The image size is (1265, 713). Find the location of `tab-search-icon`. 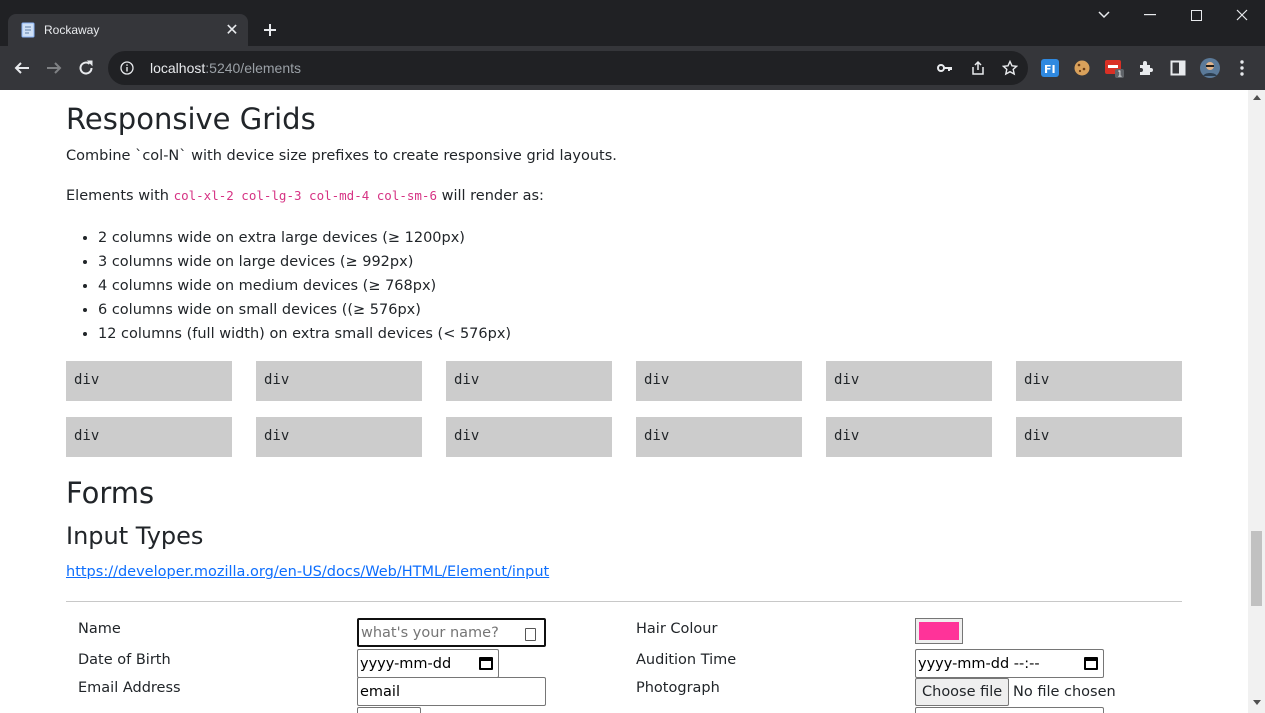

tab-search-icon is located at coordinates (1104, 15).